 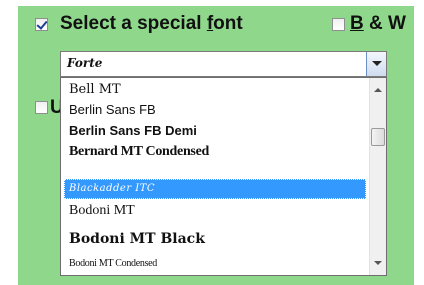 I want to click on list-item-bell-mt: Bell MT, so click(x=215, y=90).